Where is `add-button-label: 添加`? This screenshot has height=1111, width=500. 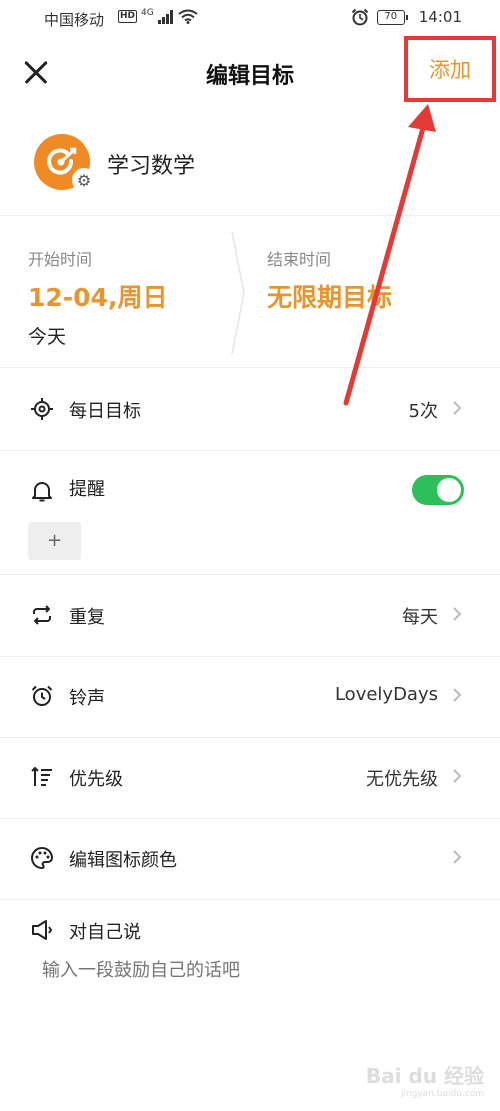 add-button-label: 添加 is located at coordinates (450, 70).